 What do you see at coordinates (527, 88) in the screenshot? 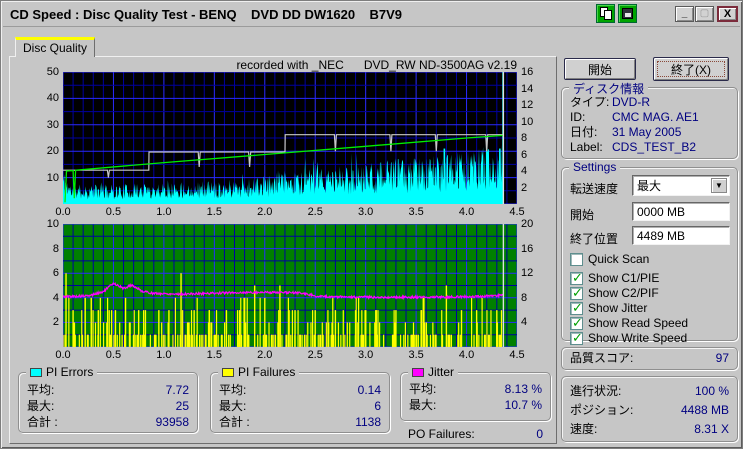
I see `y-right-tick-label: 14` at bounding box center [527, 88].